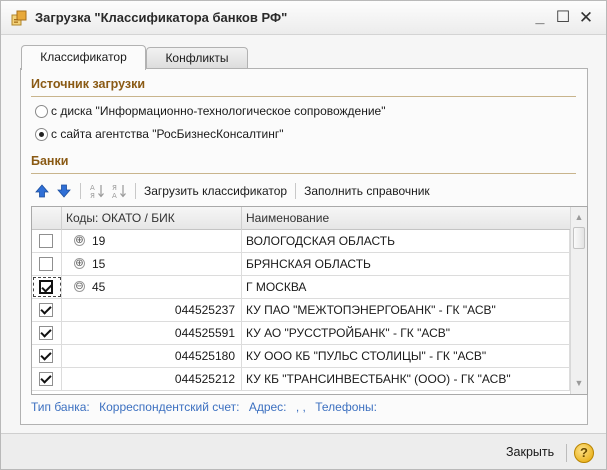 Image resolution: width=607 pixels, height=470 pixels. I want to click on row-name: ВОЛОГОДСКАЯ ОБЛАСТЬ, so click(406, 241).